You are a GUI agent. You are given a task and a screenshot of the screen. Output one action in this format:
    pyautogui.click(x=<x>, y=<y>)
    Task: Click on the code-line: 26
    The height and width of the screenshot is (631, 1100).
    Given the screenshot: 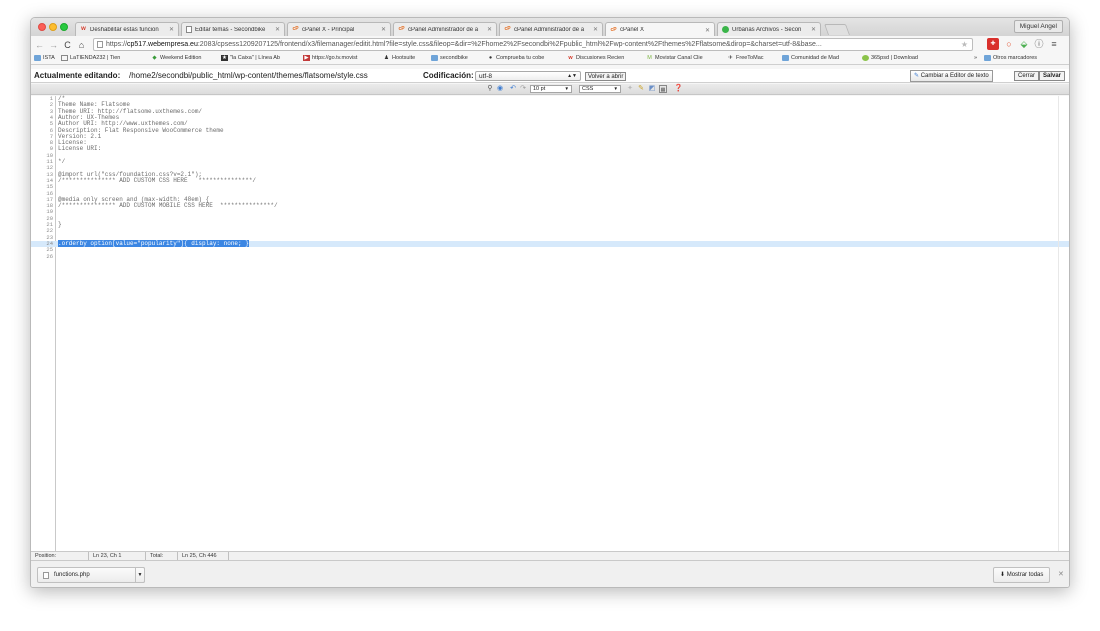 What is the action you would take?
    pyautogui.click(x=550, y=256)
    